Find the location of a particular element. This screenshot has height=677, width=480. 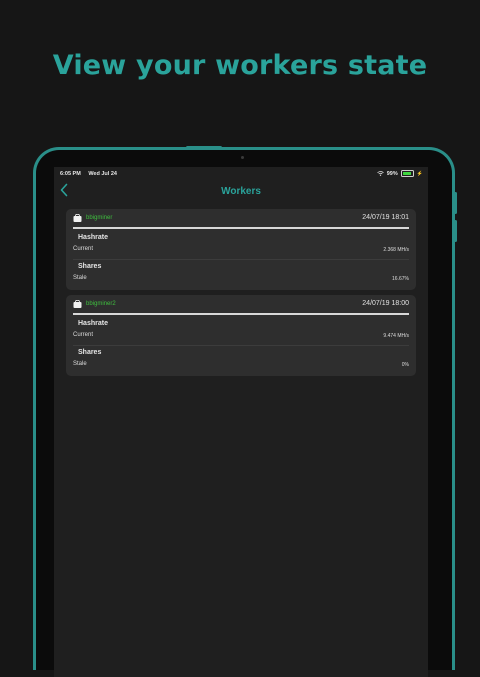

battery-percent: 99% is located at coordinates (392, 173).